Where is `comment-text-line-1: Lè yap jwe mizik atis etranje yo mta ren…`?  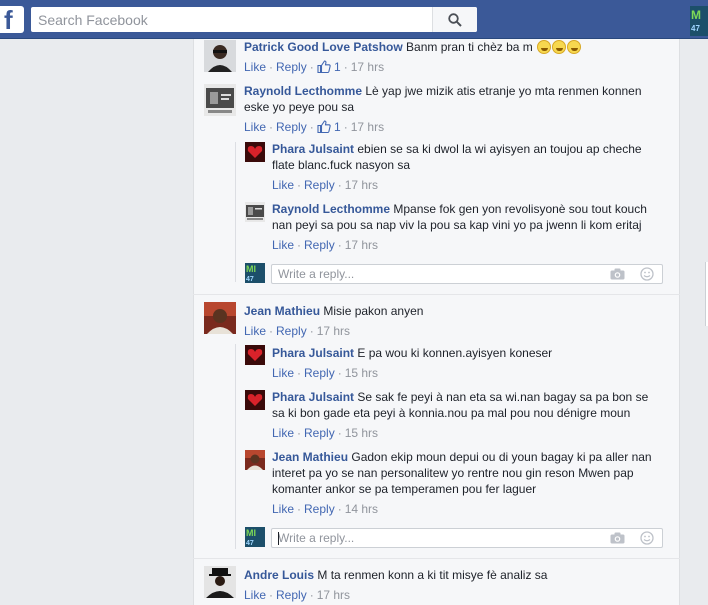
comment-text-line-1: Lè yap jwe mizik atis etranje yo mta ren… is located at coordinates (503, 91).